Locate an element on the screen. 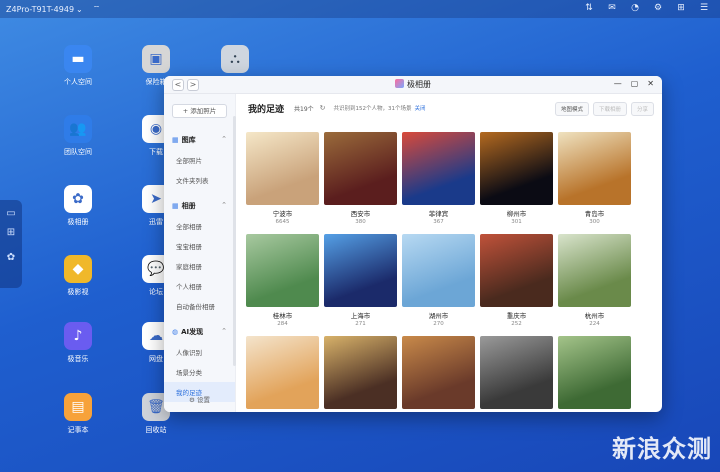 The height and width of the screenshot is (472, 720). sidebar-section: ◍ AI发现 ⌃ is located at coordinates (199, 332).